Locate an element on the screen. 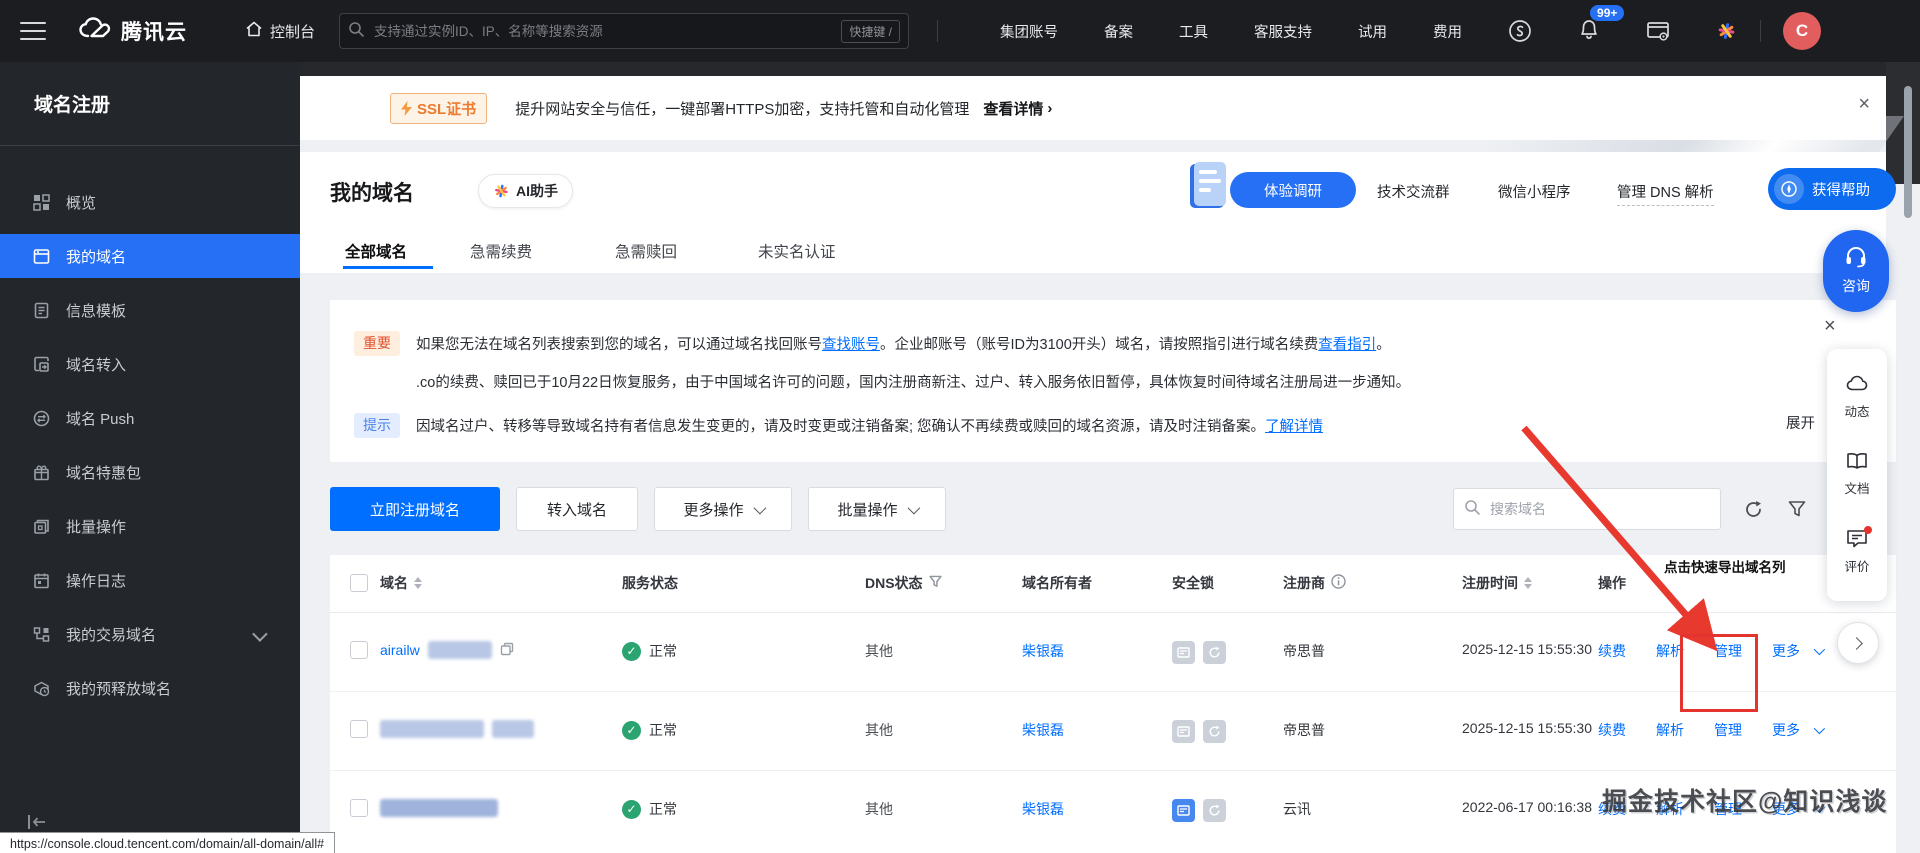 This screenshot has height=853, width=1920. tab-unverified: 未实名认证 is located at coordinates (797, 251).